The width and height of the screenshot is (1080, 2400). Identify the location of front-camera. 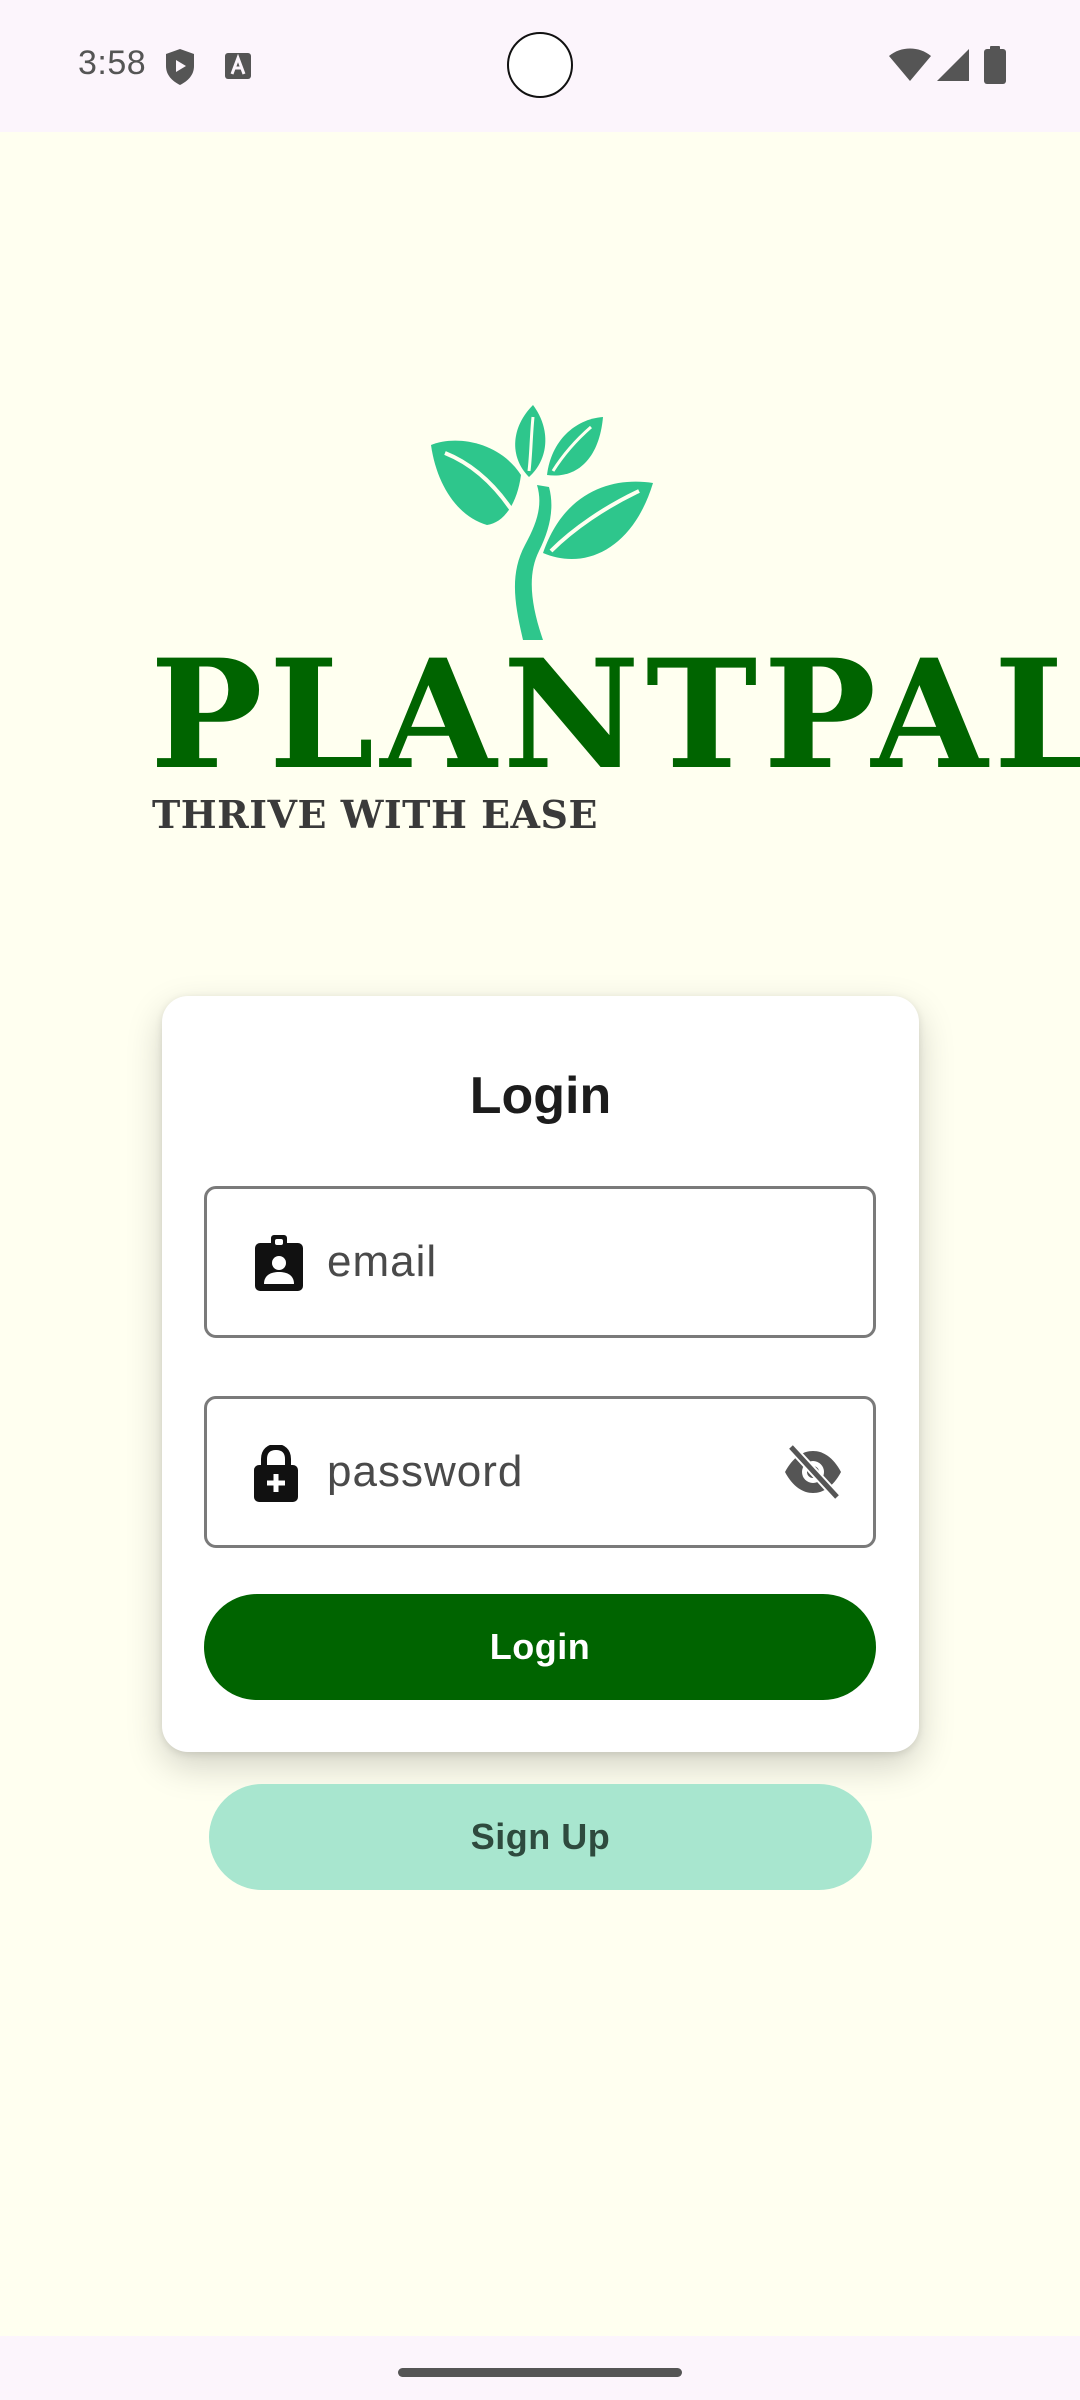
(540, 65).